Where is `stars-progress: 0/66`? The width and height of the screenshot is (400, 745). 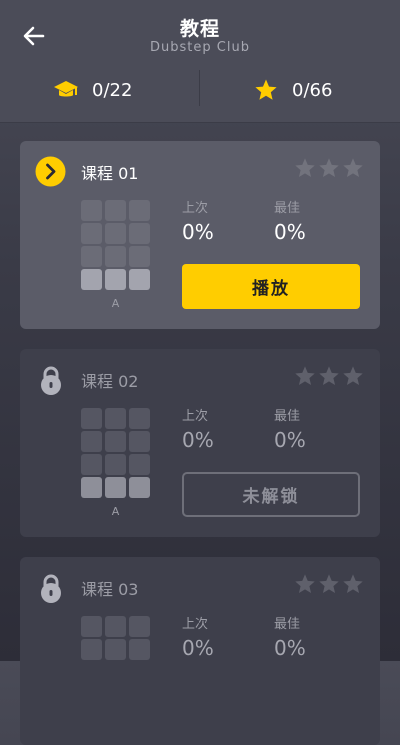
stars-progress: 0/66 is located at coordinates (292, 90).